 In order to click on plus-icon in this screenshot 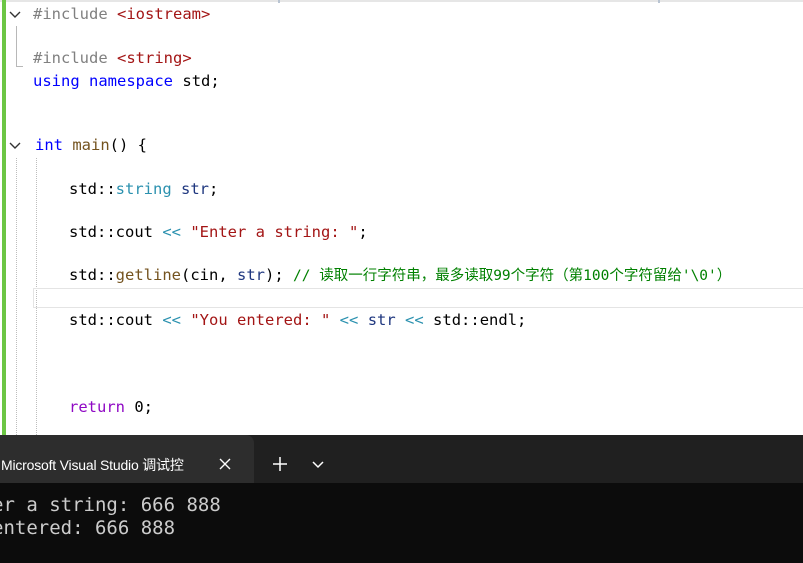, I will do `click(280, 464)`.